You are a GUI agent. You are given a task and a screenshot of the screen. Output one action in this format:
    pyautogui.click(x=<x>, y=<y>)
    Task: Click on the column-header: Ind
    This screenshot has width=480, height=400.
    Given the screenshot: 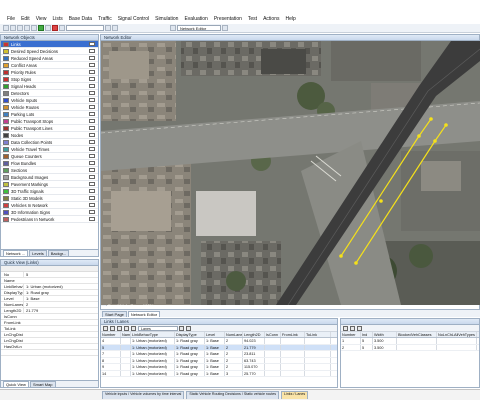 What is the action you would take?
    pyautogui.click(x=367, y=334)
    